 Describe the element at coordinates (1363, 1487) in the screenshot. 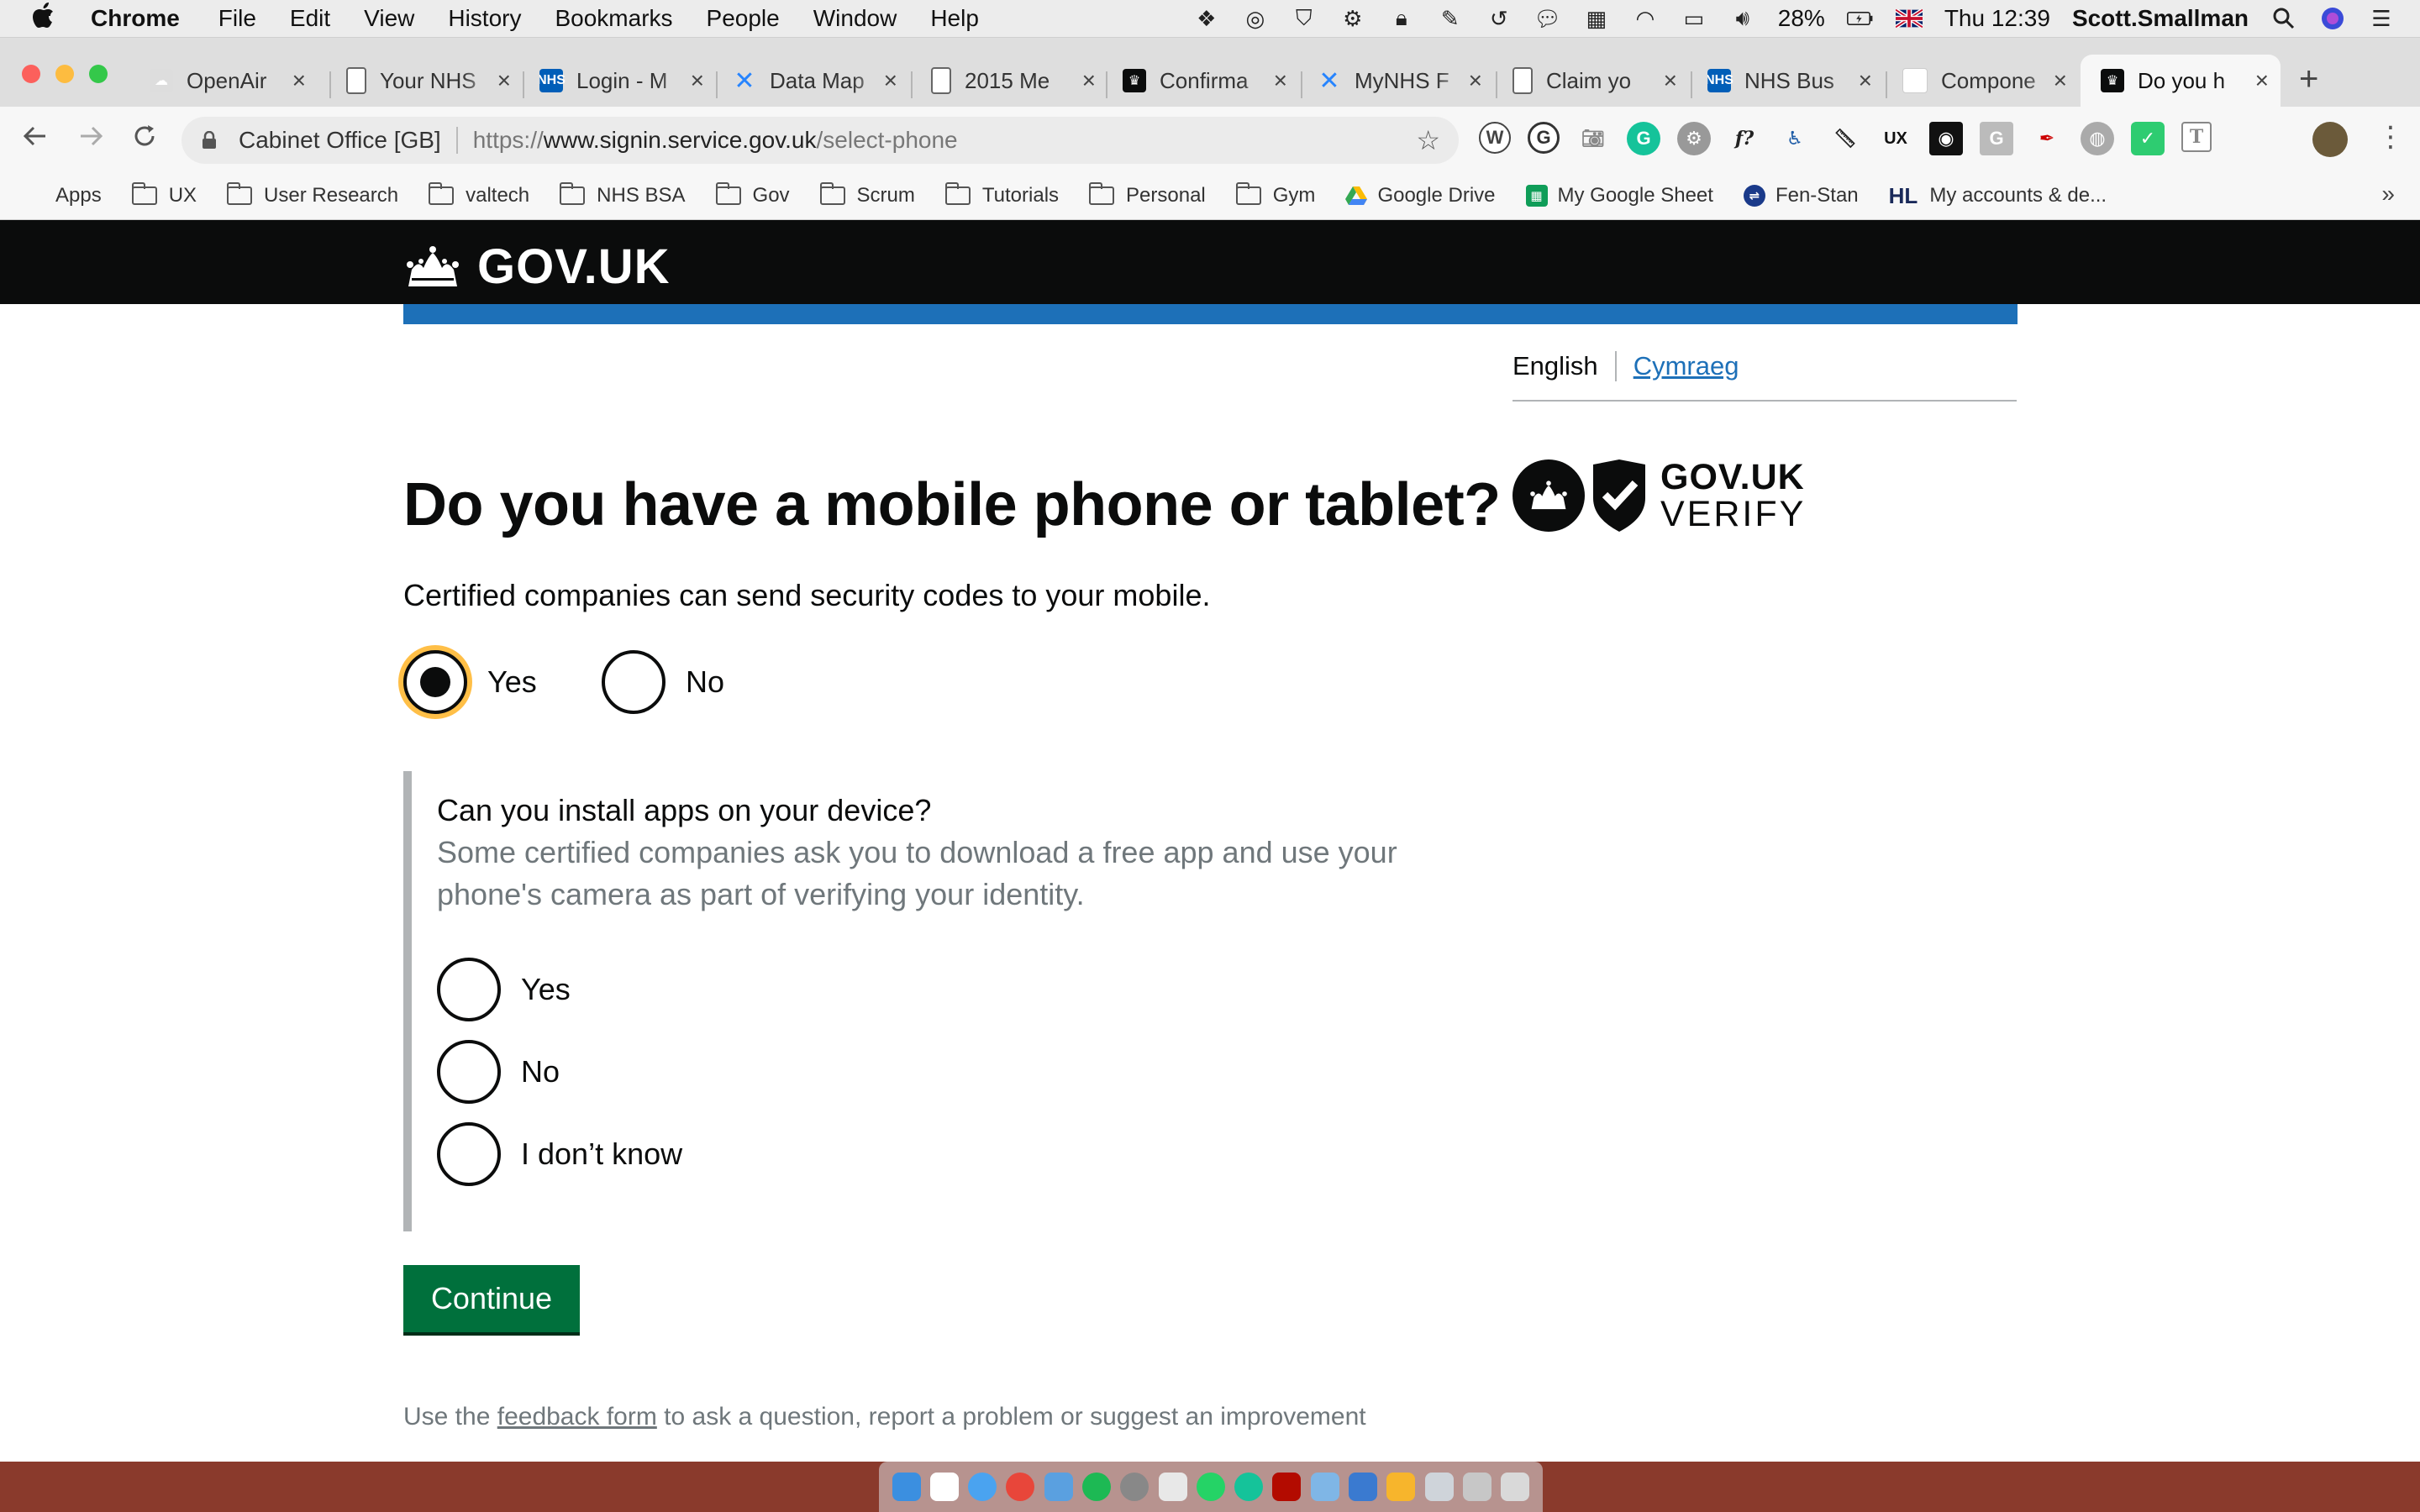

I see `preview-icon` at that location.